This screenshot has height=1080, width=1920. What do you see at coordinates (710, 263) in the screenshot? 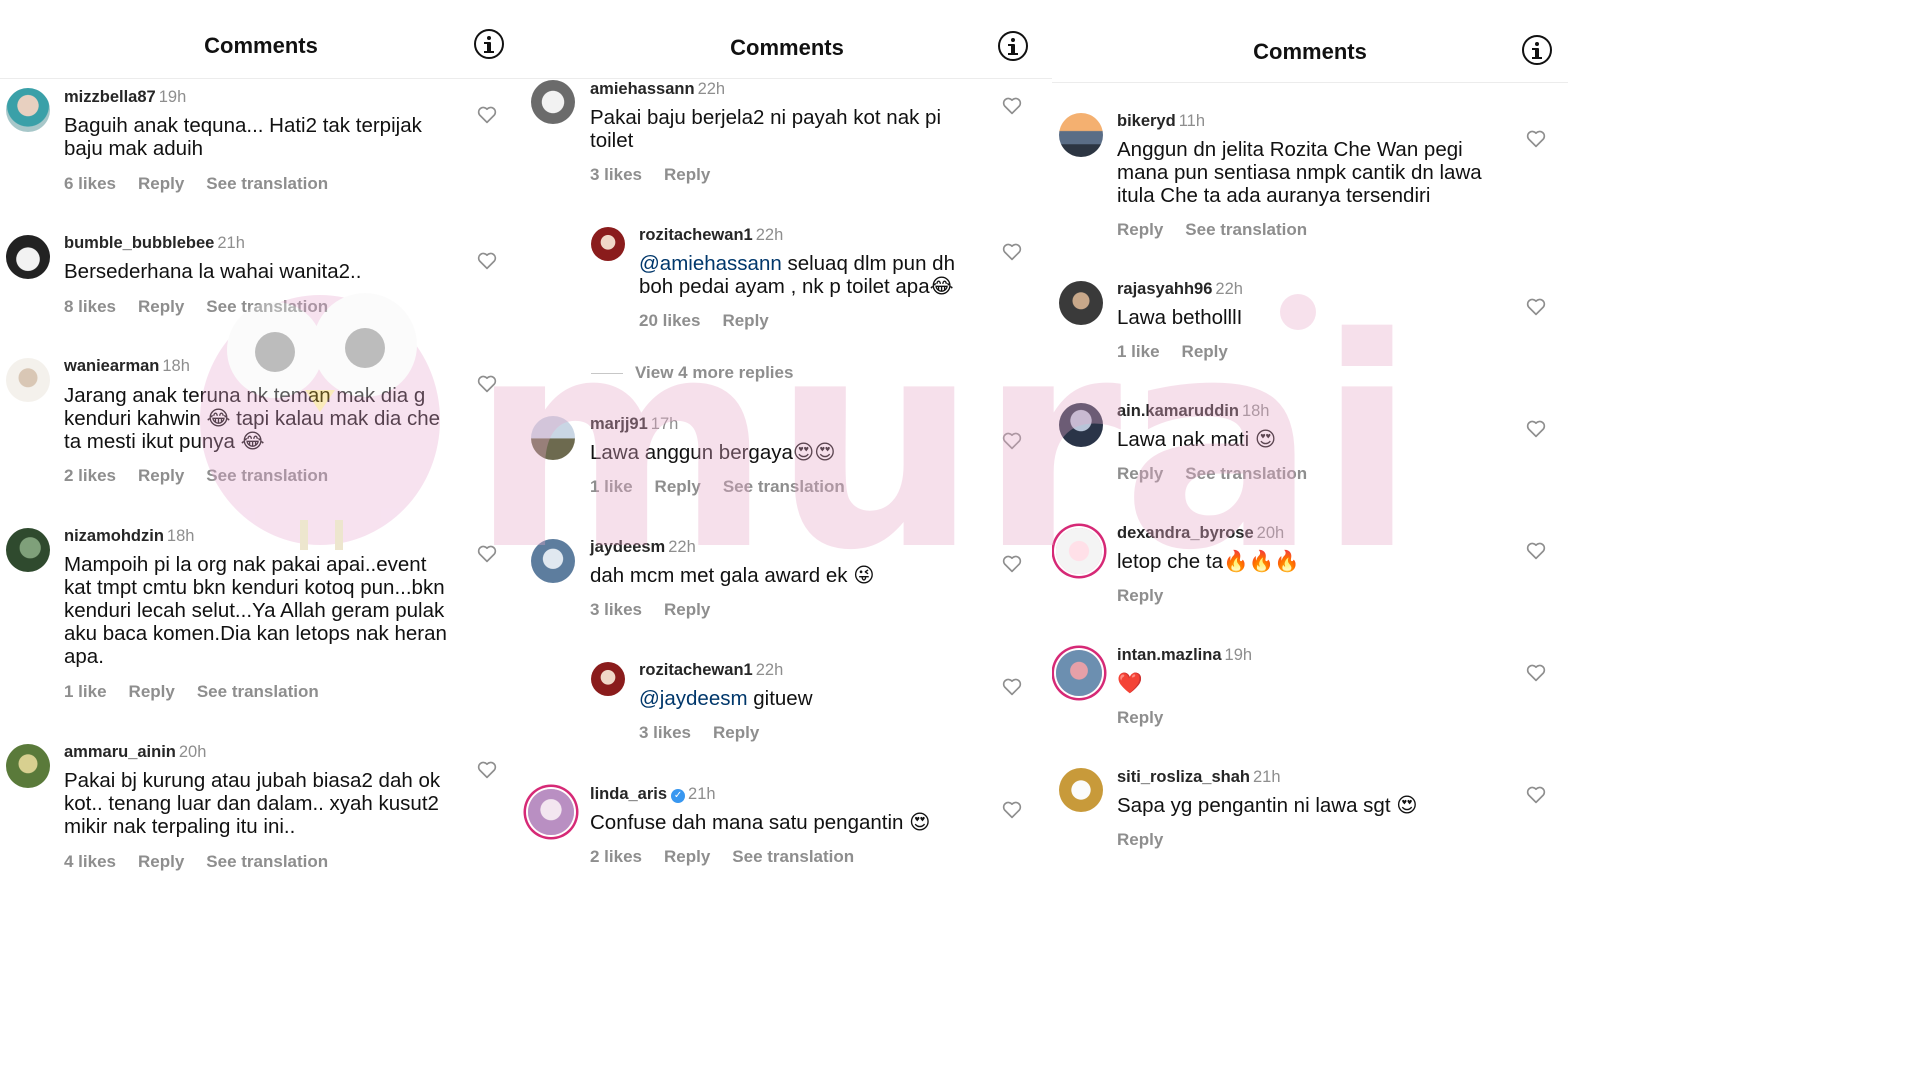
I see `mention-link: @amiehassann` at bounding box center [710, 263].